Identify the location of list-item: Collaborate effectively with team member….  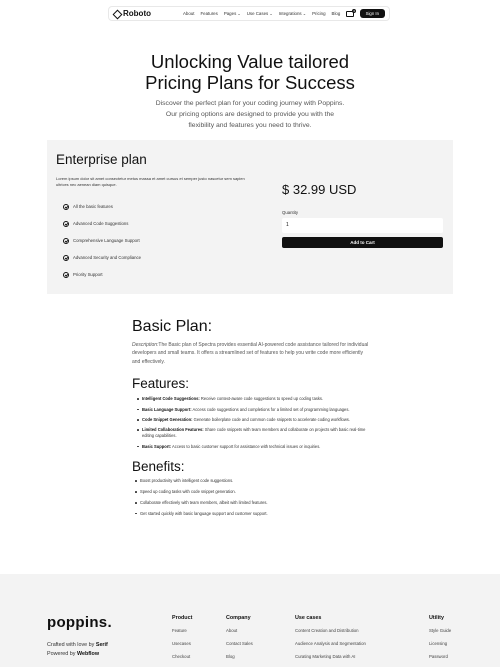
(253, 503).